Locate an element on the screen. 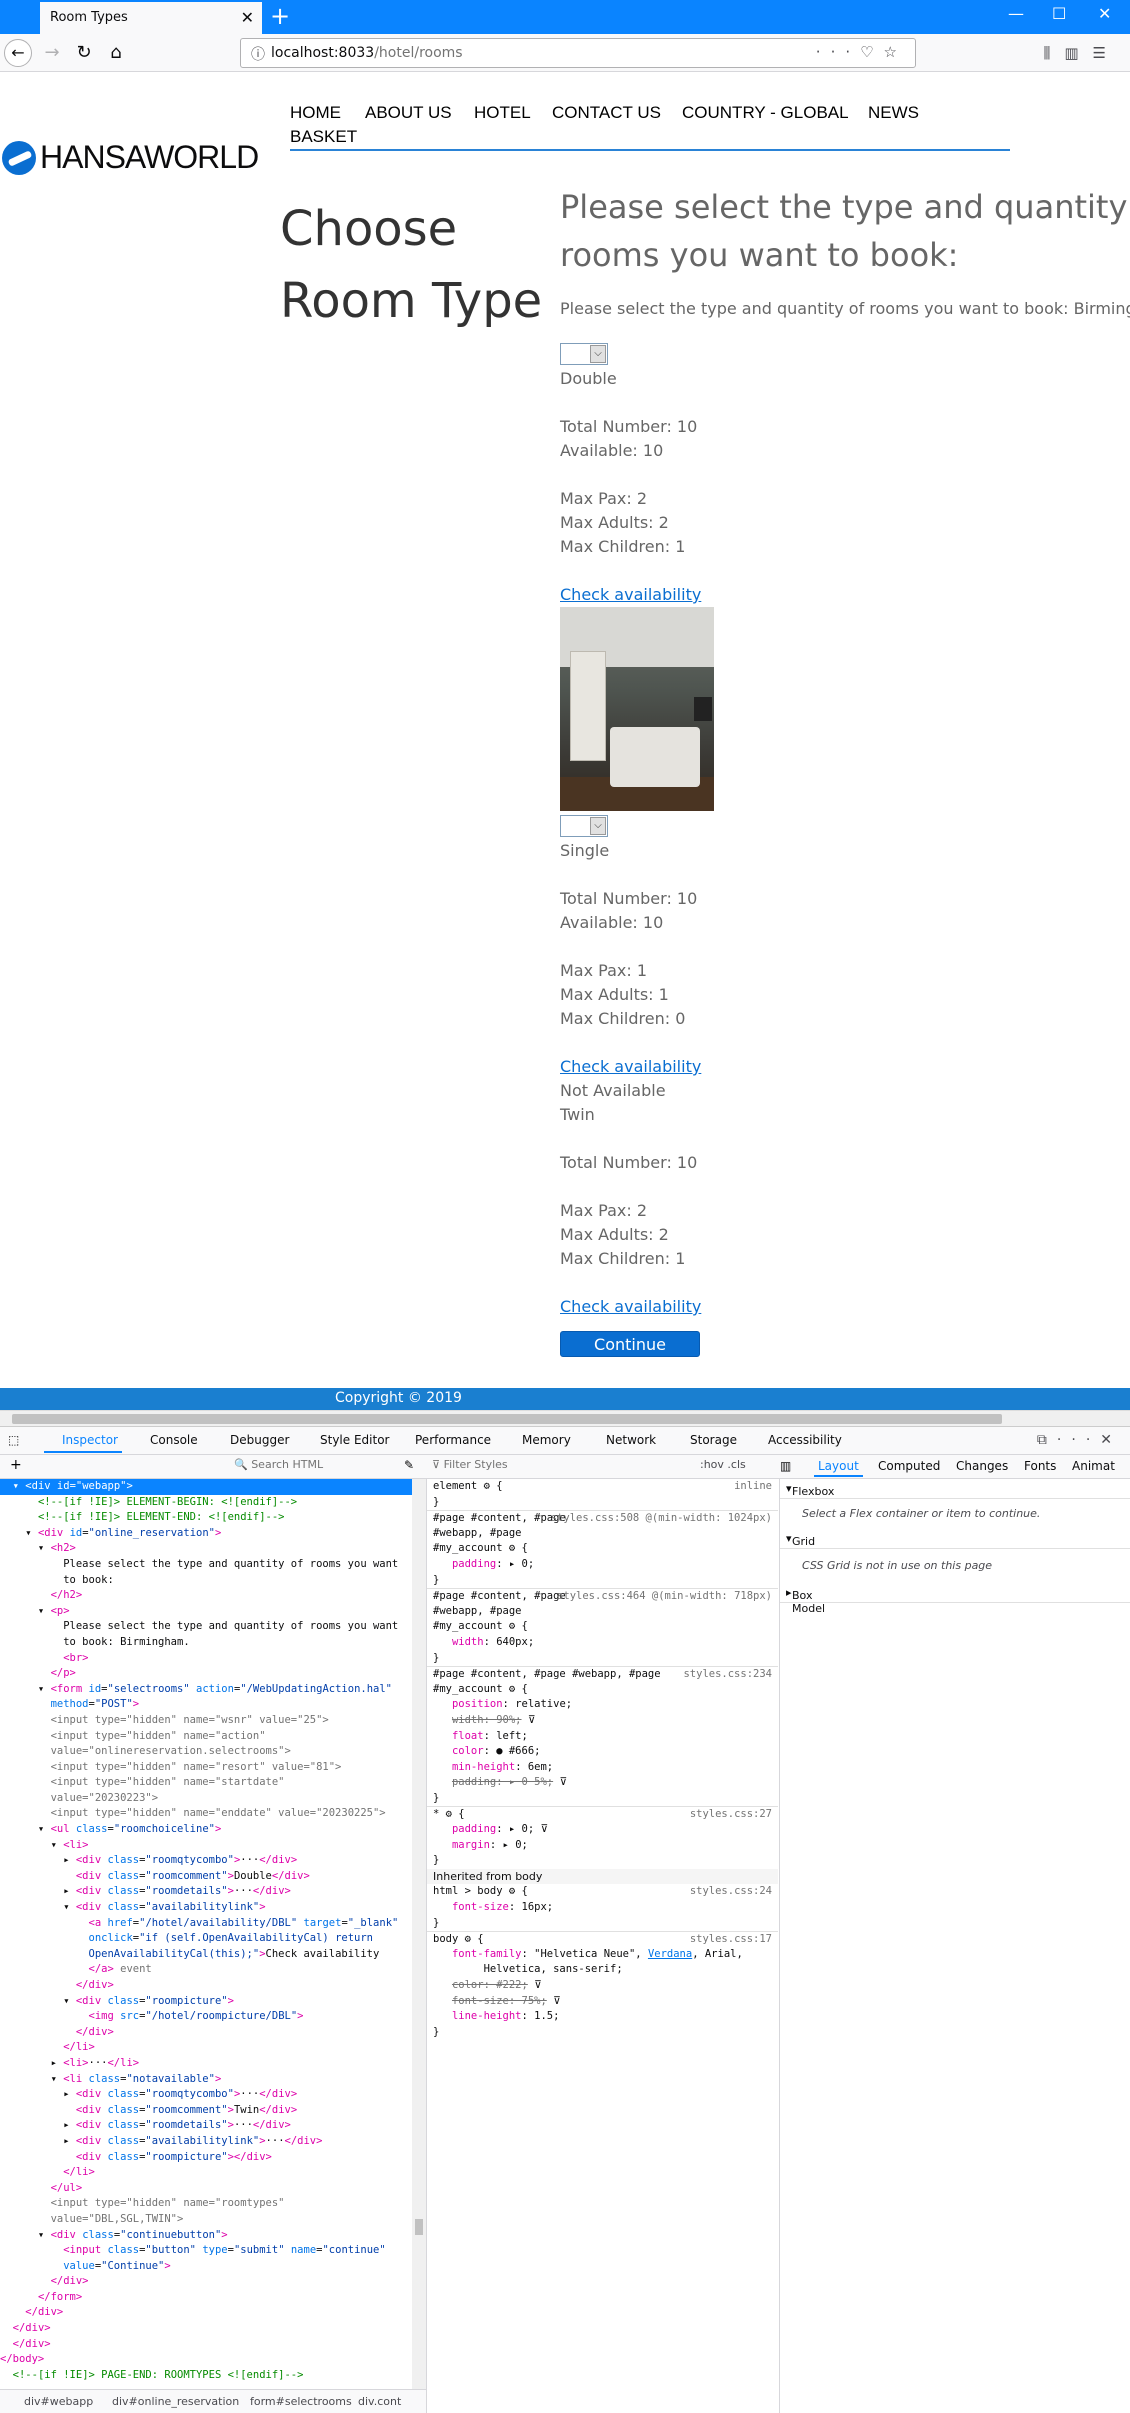  pick-element-icon: ⬚ is located at coordinates (13, 1440).